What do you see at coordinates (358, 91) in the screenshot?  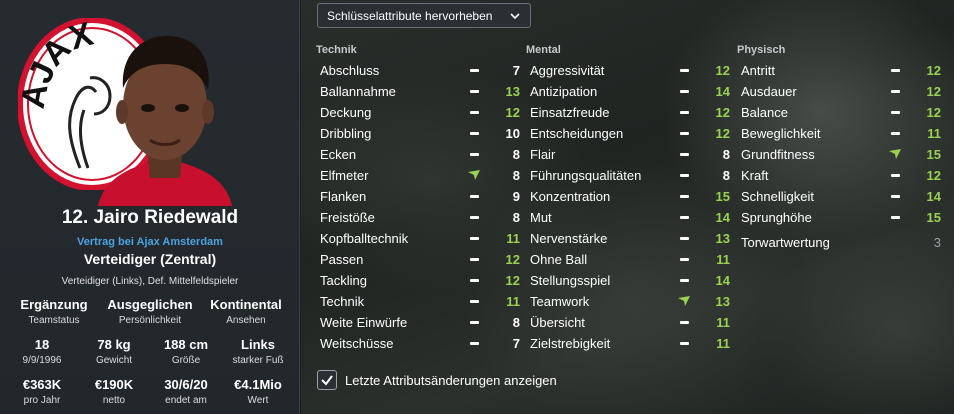 I see `attribute-name: Ballannahme` at bounding box center [358, 91].